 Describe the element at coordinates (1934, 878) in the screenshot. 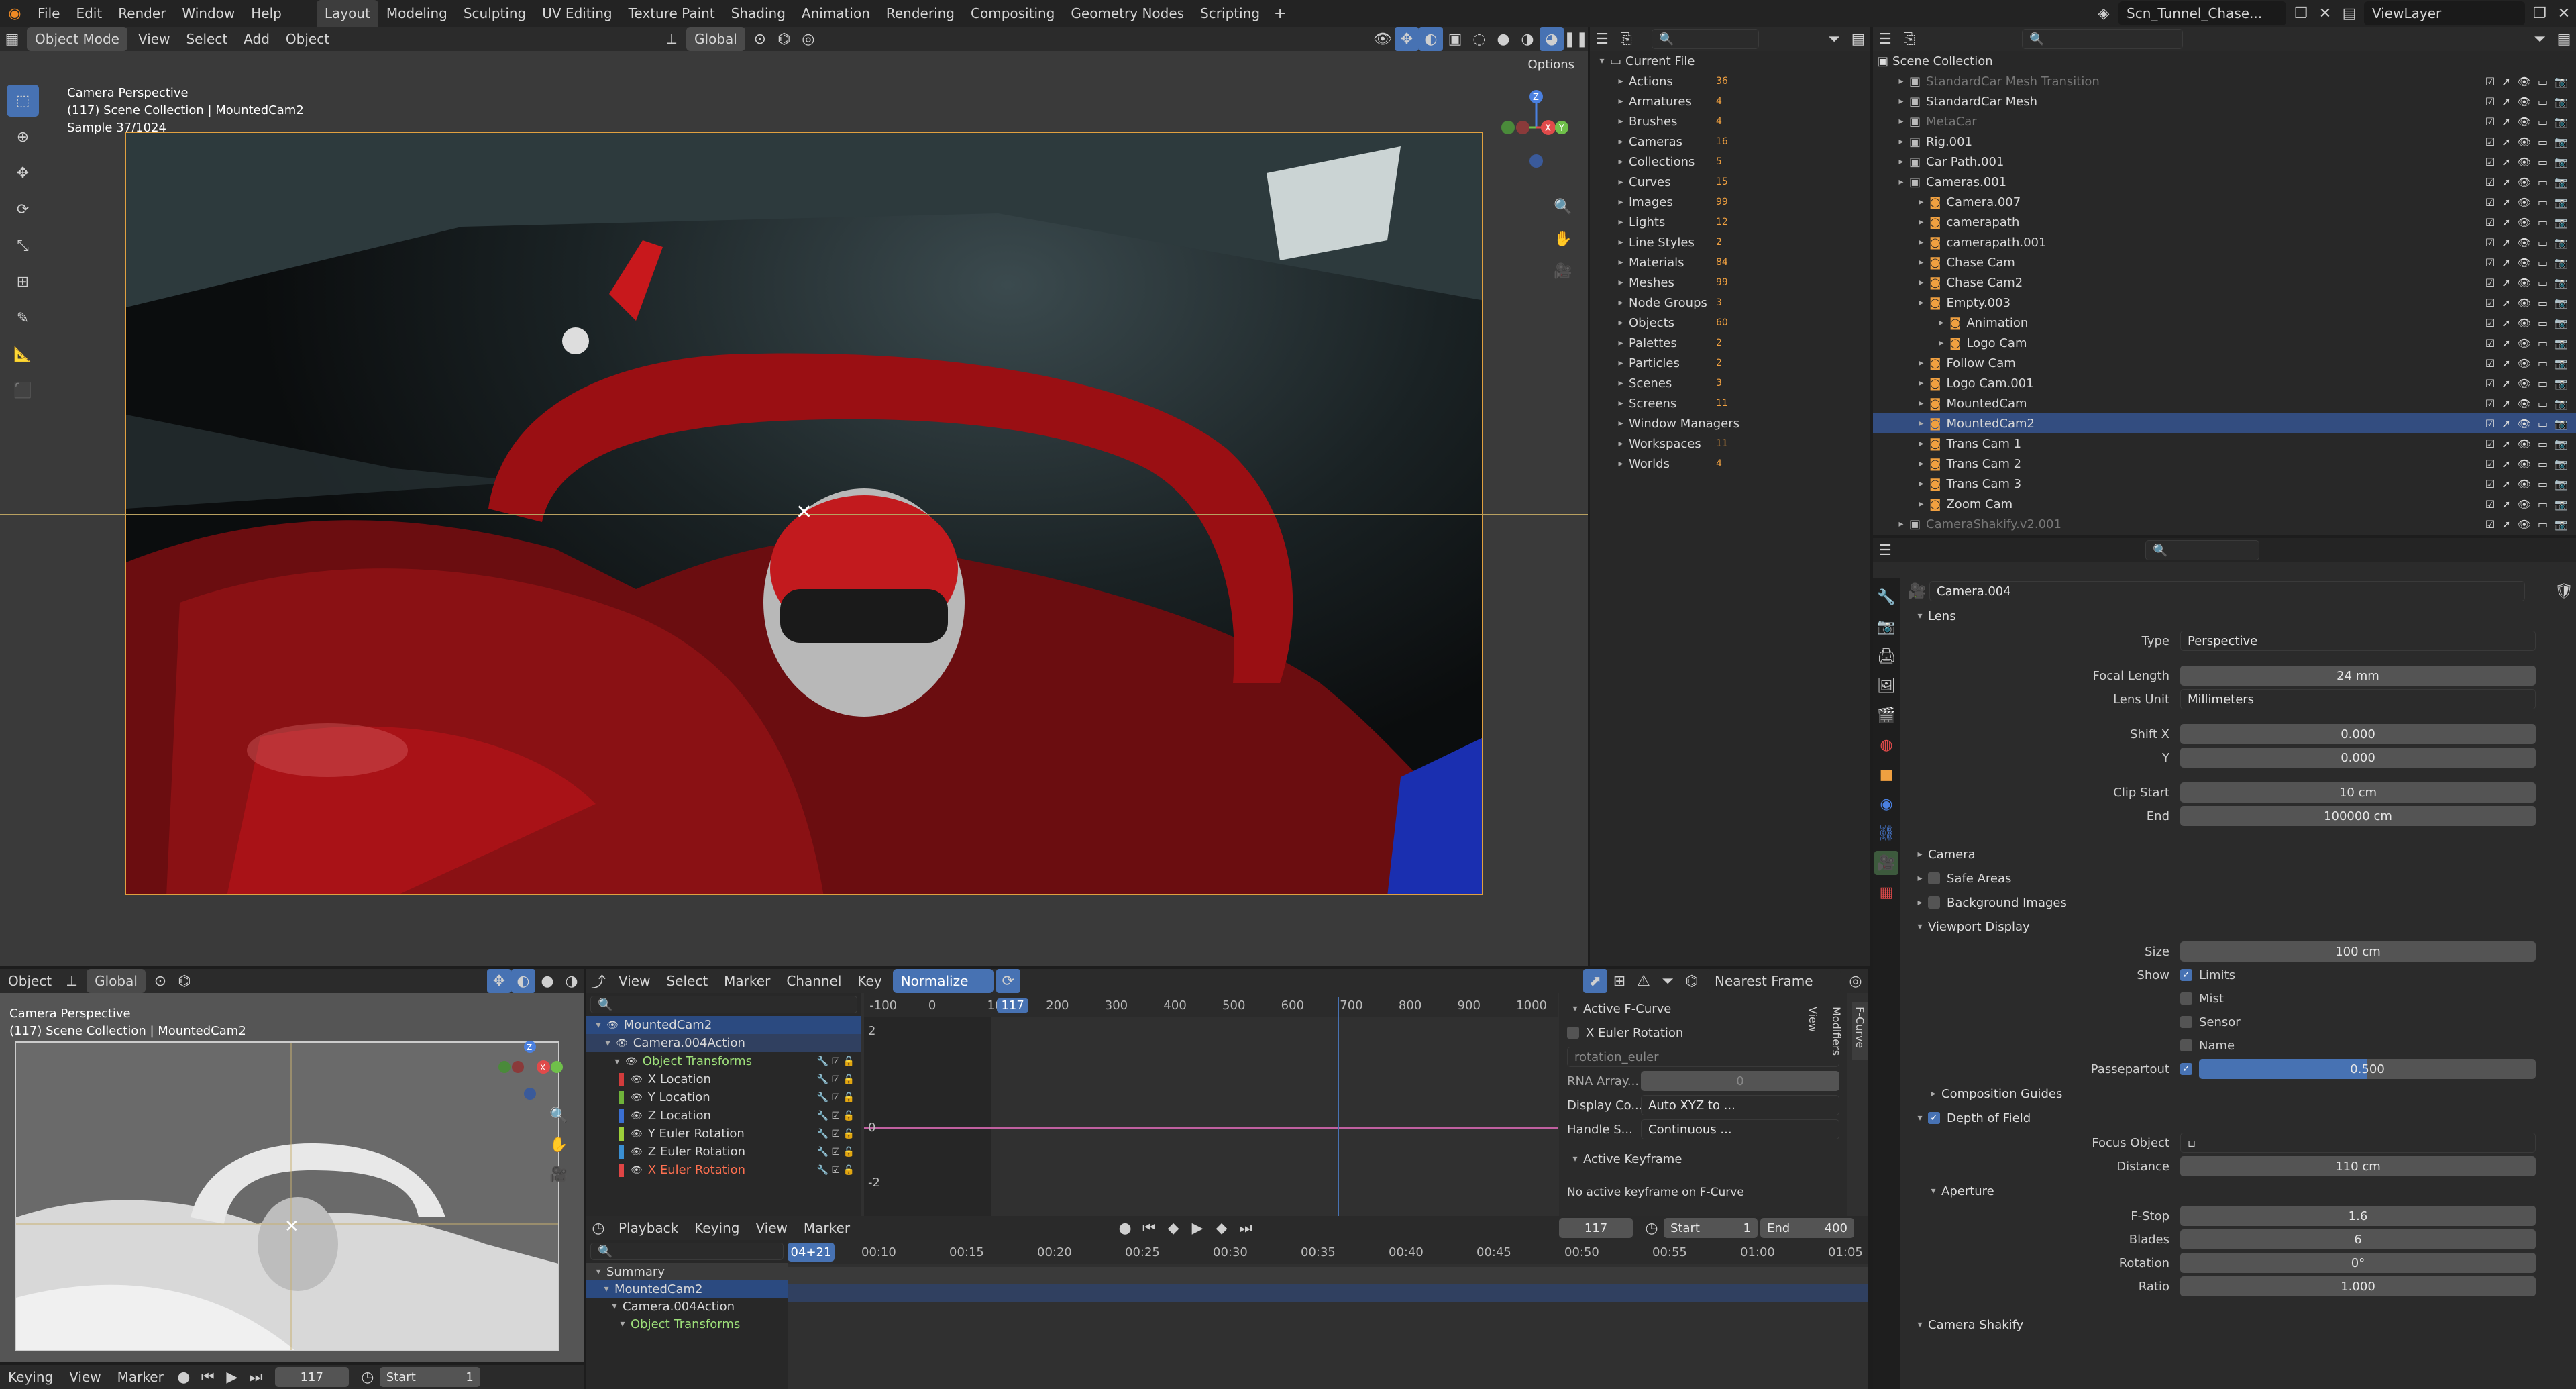

I see `safe-areas-checkbox` at that location.